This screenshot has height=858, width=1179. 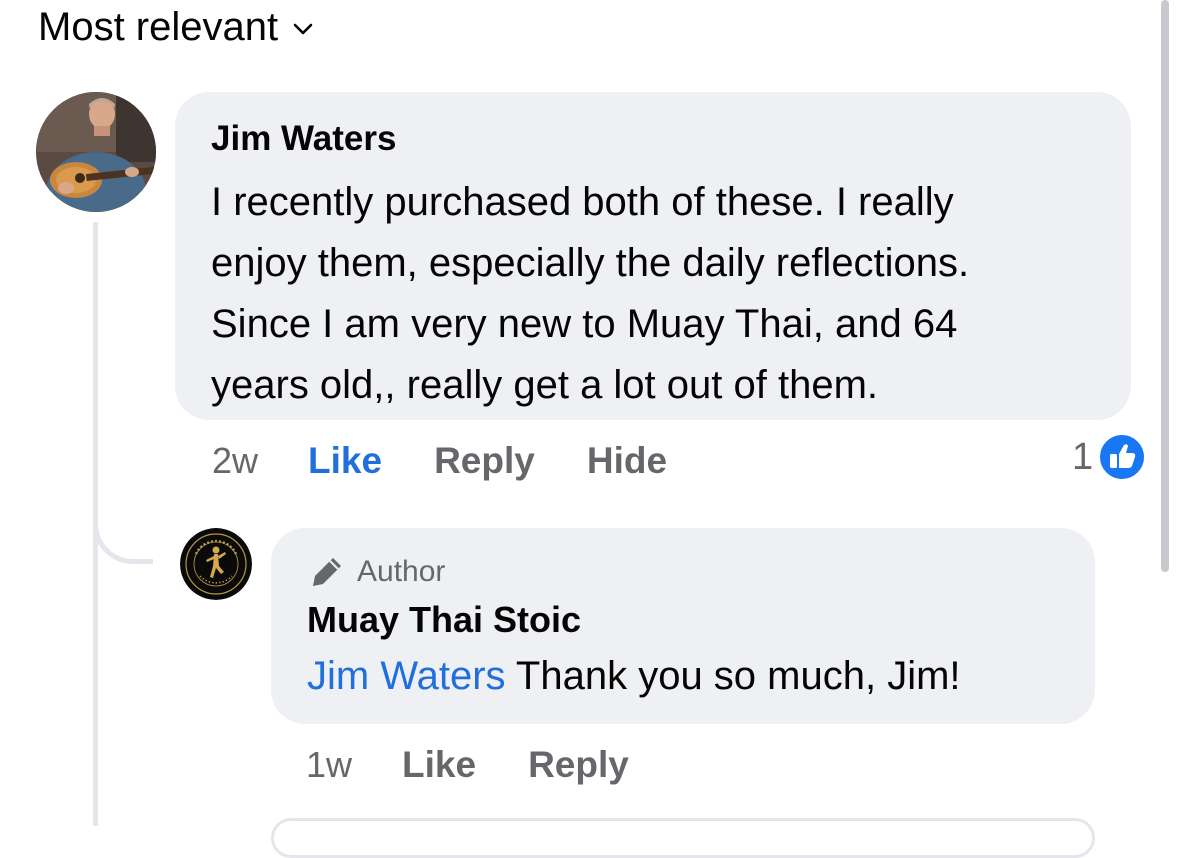 I want to click on muay-thai-stoic-logo, so click(x=216, y=564).